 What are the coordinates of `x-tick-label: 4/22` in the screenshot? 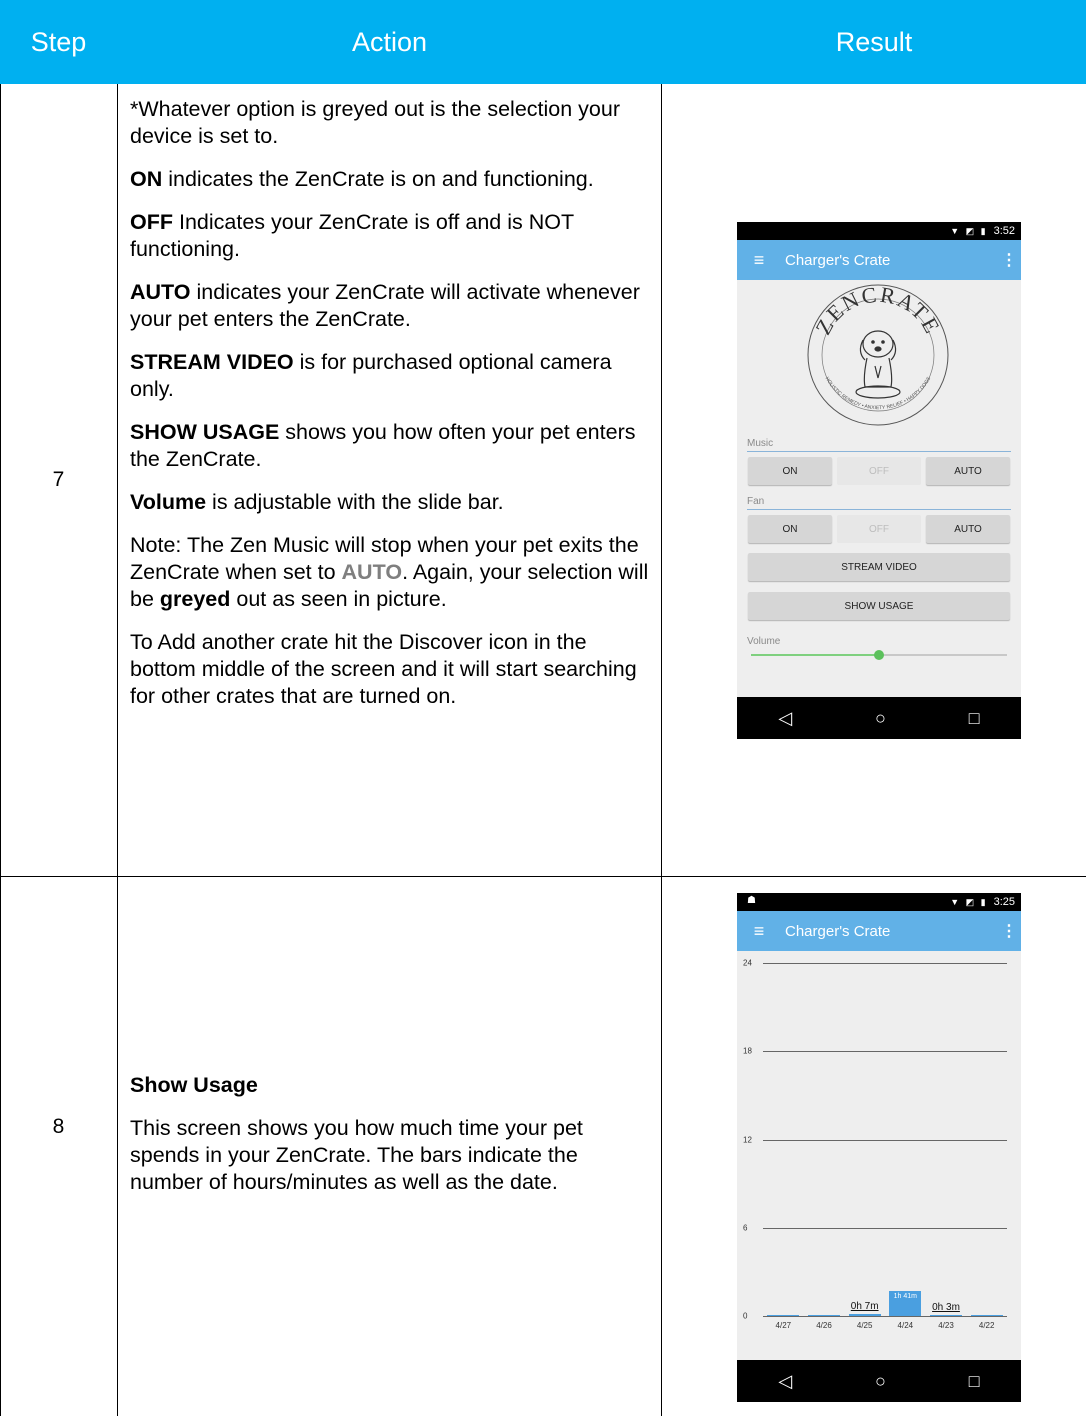 It's located at (986, 1325).